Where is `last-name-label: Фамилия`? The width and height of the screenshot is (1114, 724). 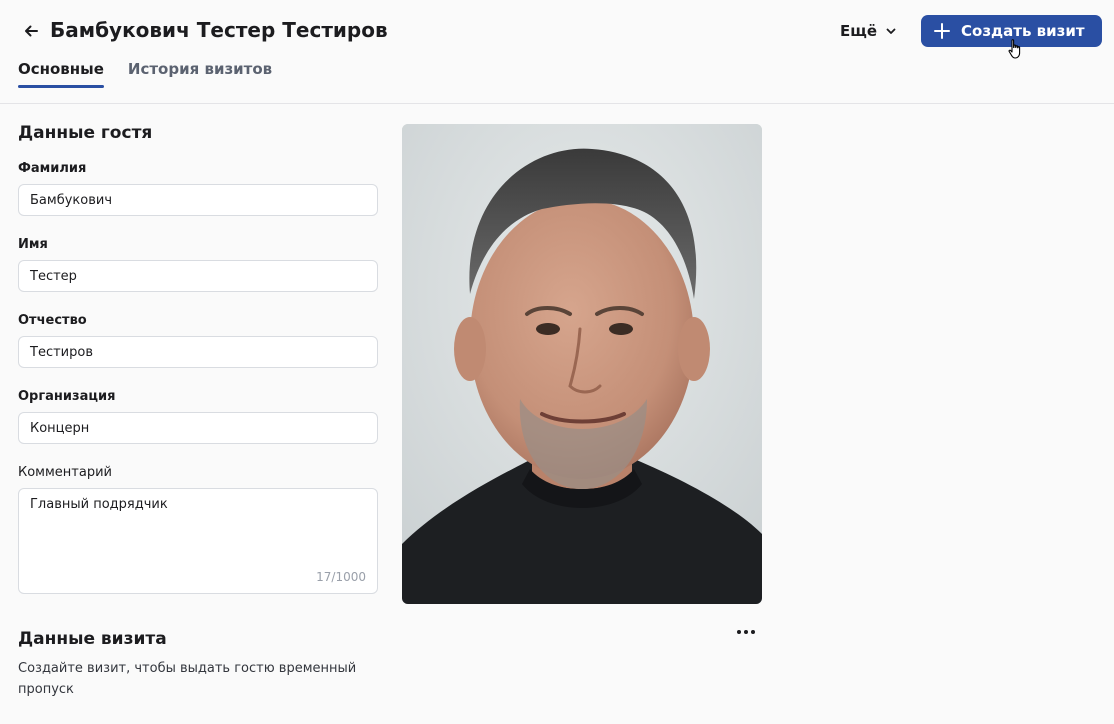
last-name-label: Фамилия is located at coordinates (52, 168).